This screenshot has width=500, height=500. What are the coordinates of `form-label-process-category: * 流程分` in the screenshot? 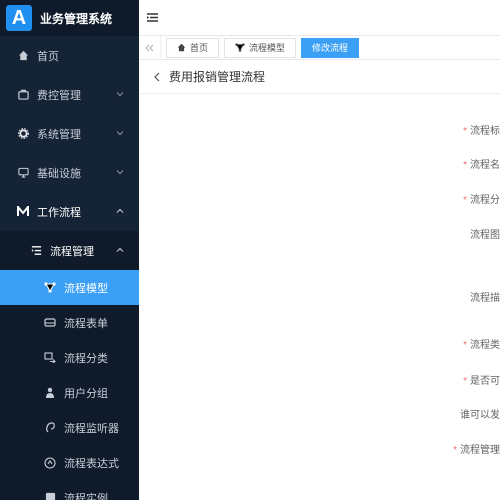 It's located at (481, 200).